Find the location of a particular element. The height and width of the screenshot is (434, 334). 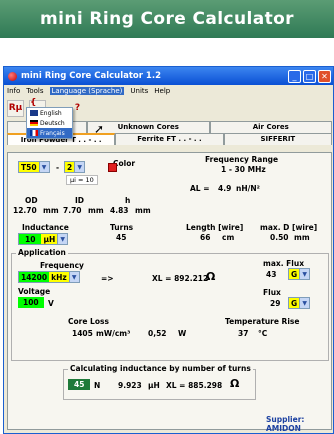

ring-core-button: Rμ is located at coordinates (15, 108).